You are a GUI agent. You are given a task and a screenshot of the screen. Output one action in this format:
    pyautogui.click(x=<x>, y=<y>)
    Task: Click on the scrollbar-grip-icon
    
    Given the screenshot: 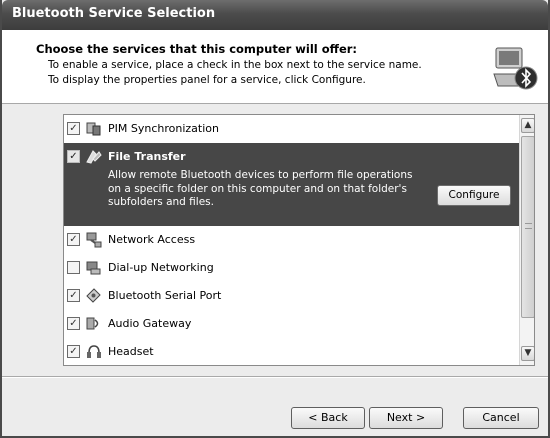 What is the action you would take?
    pyautogui.click(x=528, y=226)
    